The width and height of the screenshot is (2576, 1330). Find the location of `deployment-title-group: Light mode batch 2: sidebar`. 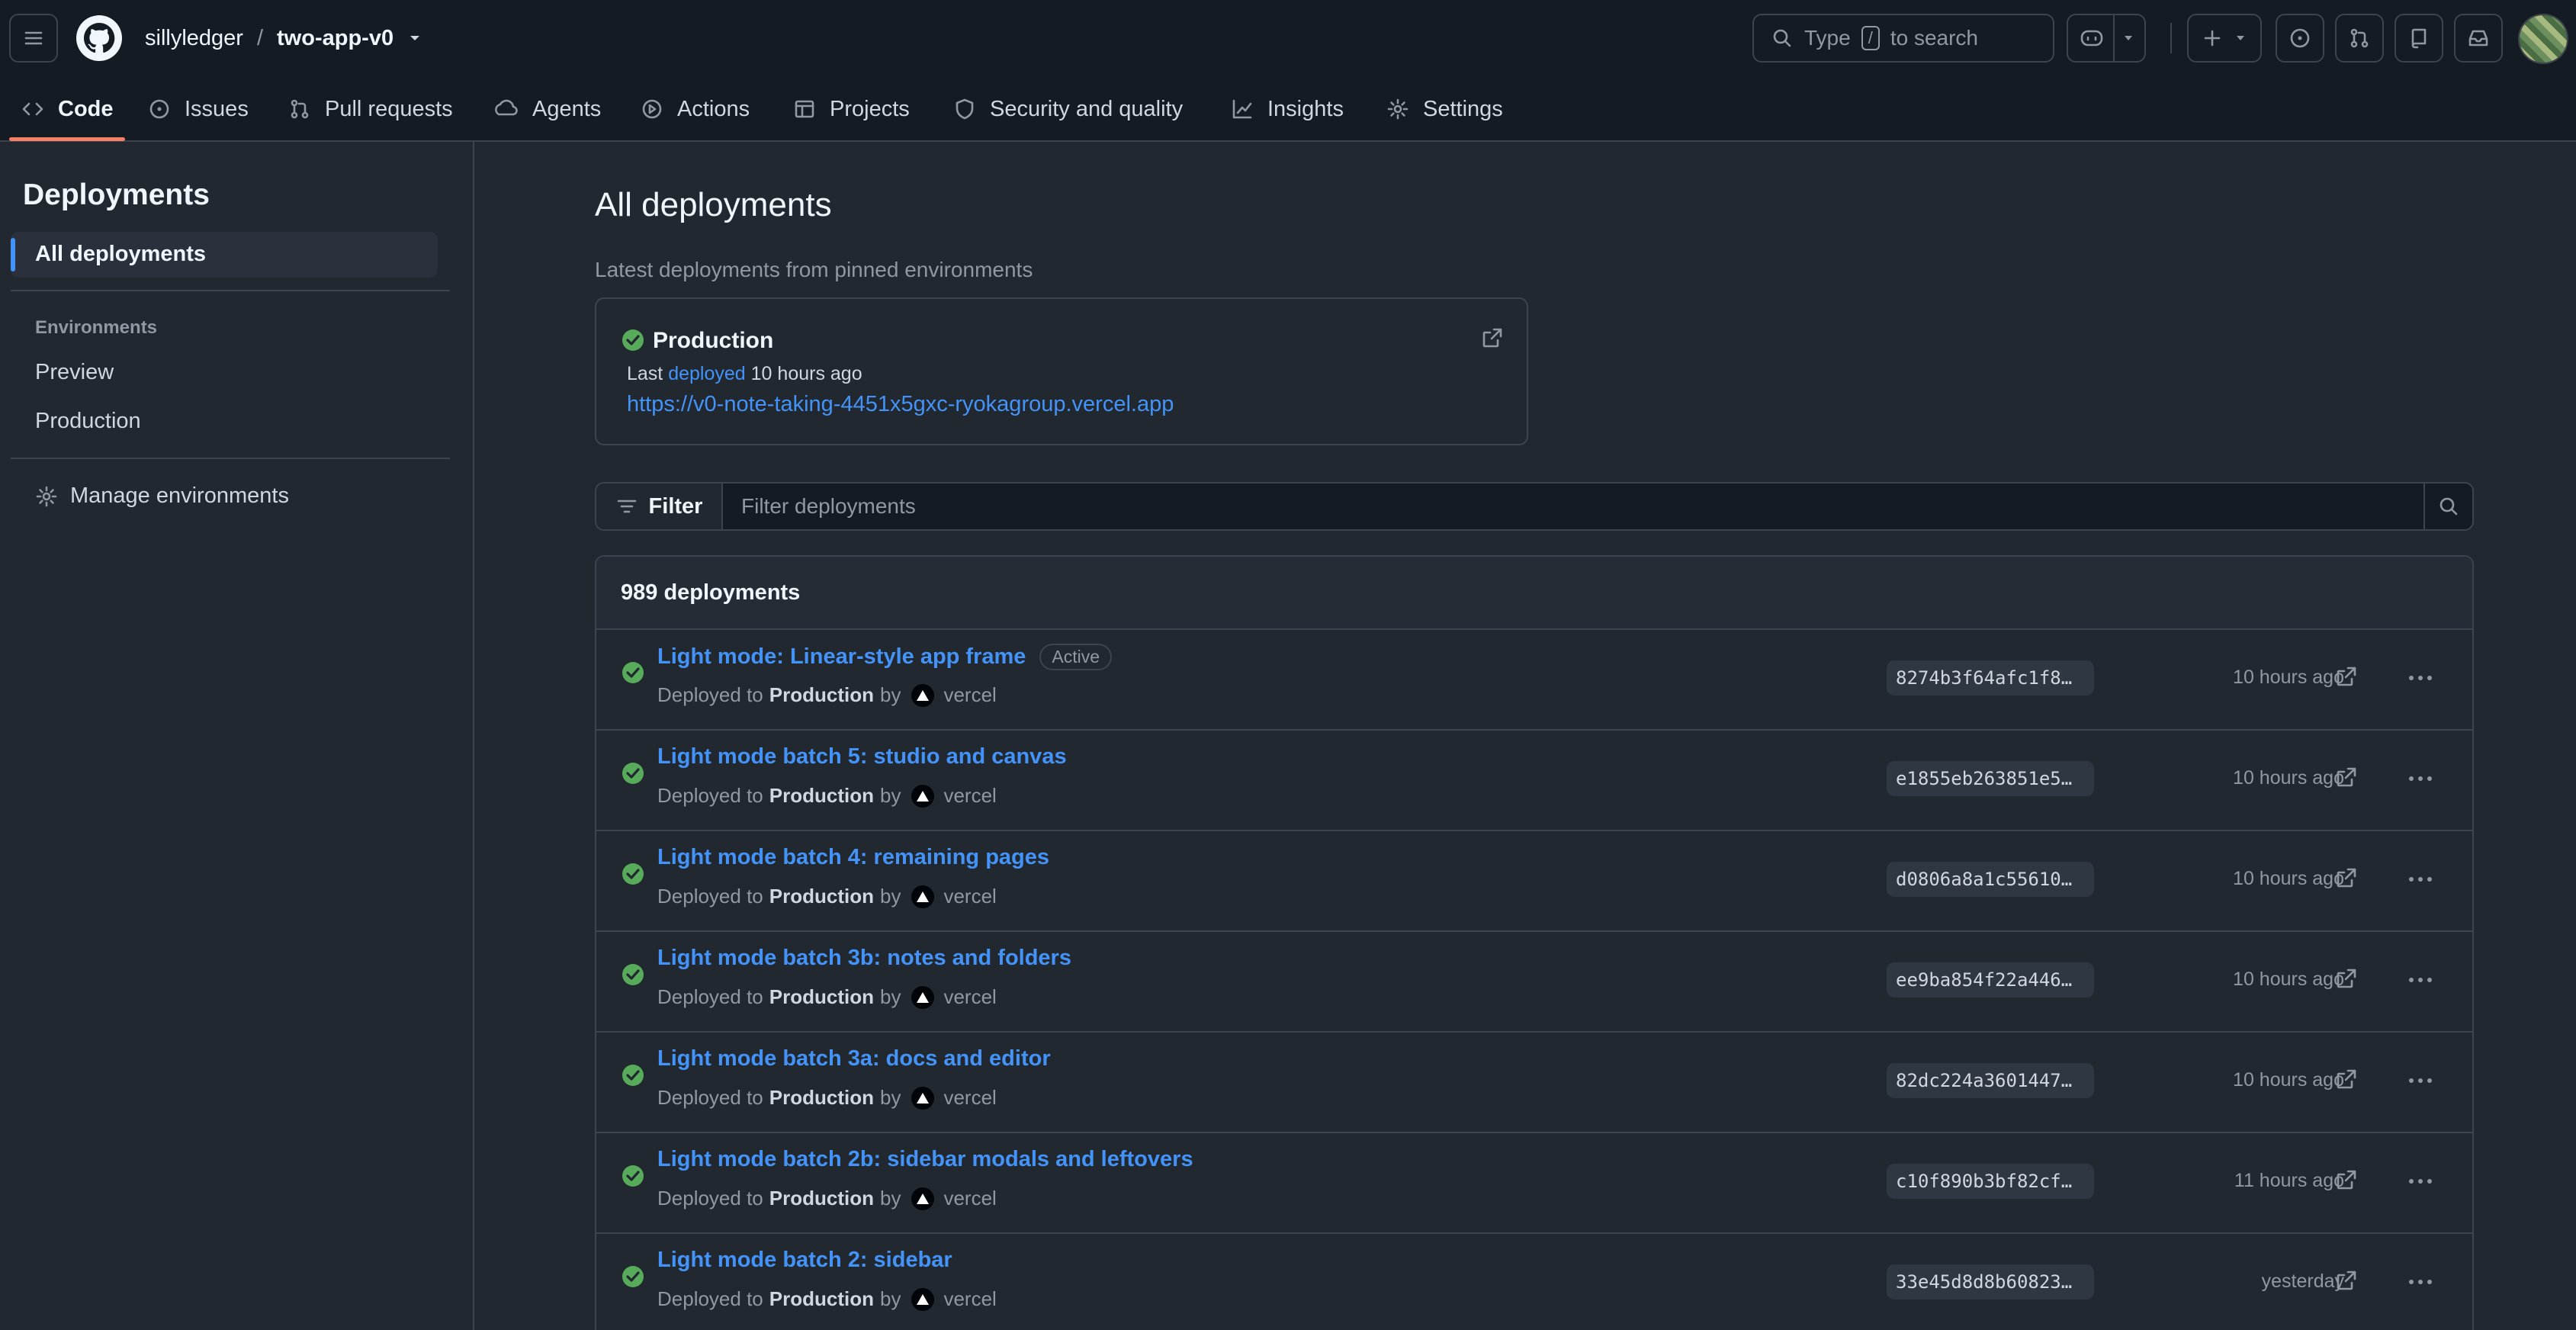

deployment-title-group: Light mode batch 2: sidebar is located at coordinates (804, 1260).